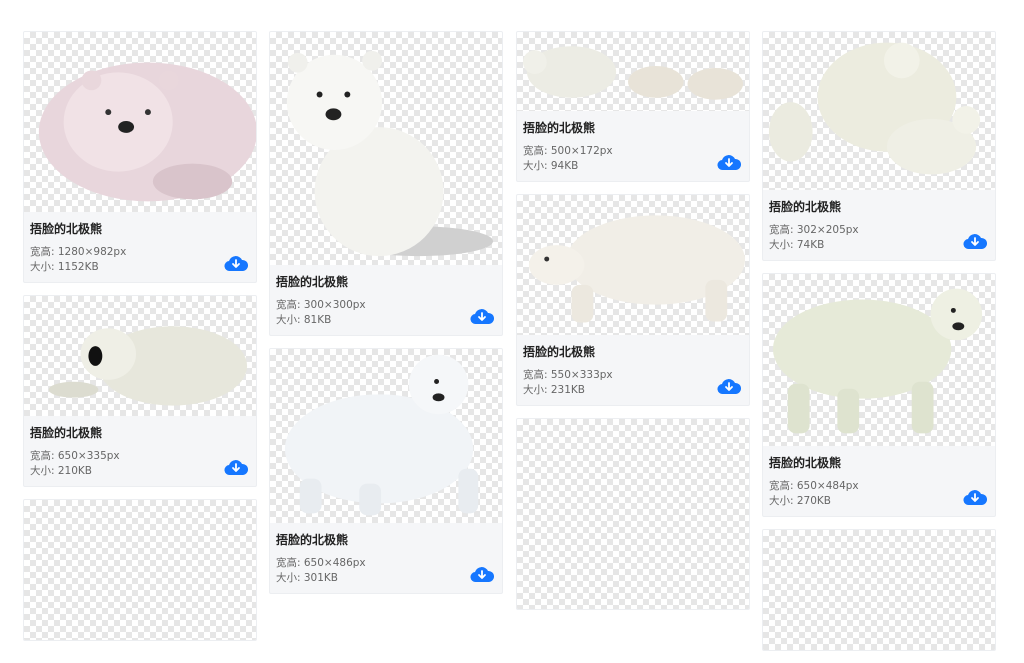  I want to click on image-card: 捂脸的北极熊 宽高: 650×486px 大小: 301KB, so click(386, 471).